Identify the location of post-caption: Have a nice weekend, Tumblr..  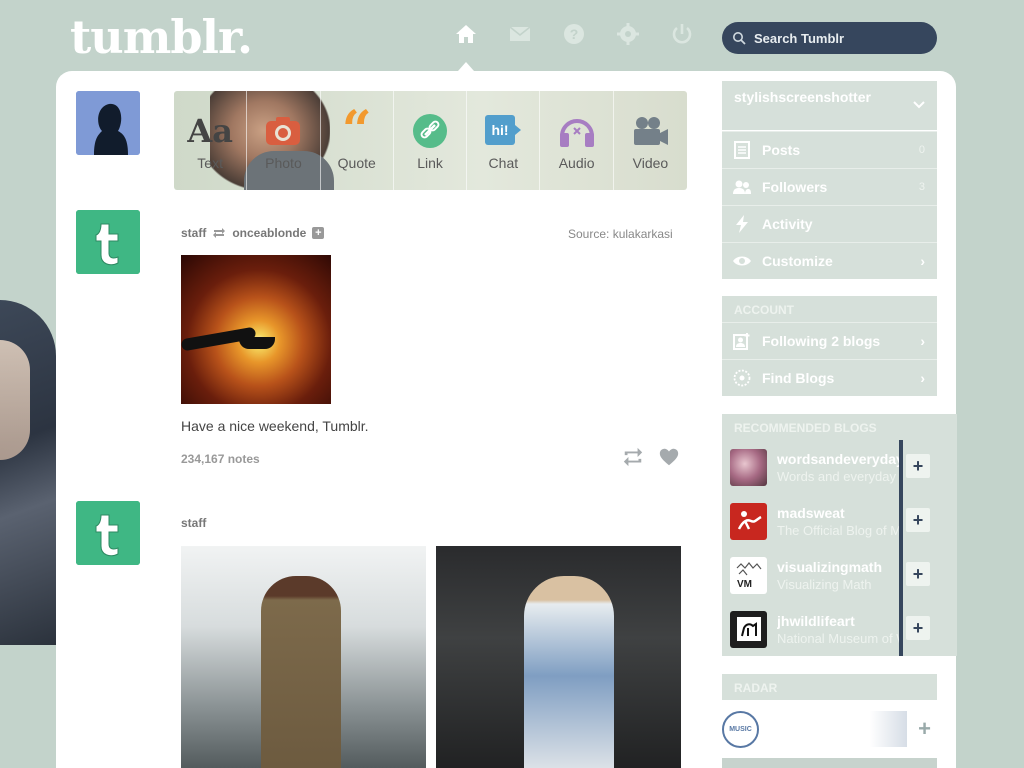
(275, 426).